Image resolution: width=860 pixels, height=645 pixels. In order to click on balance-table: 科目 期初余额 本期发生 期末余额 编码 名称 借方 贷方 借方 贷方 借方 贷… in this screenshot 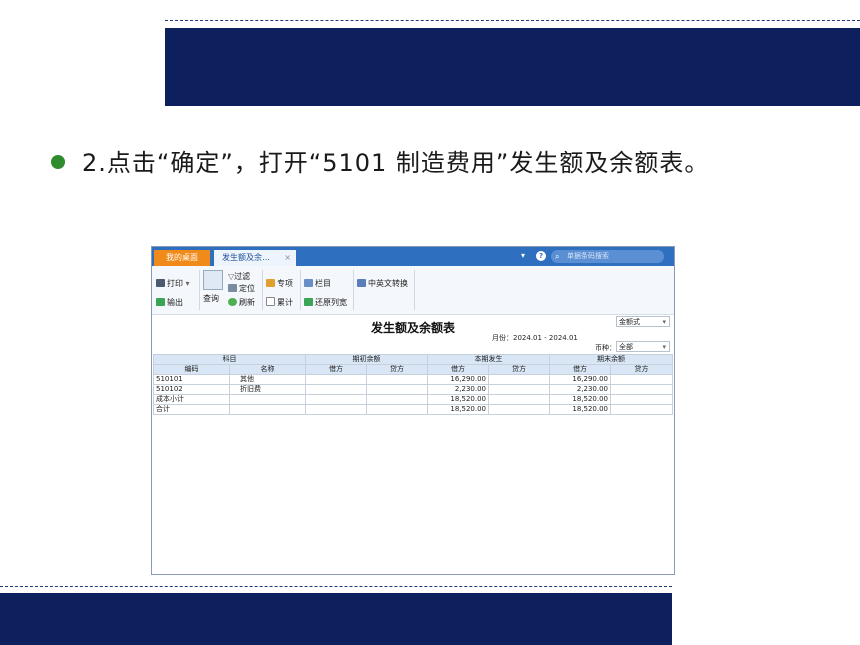, I will do `click(413, 384)`.